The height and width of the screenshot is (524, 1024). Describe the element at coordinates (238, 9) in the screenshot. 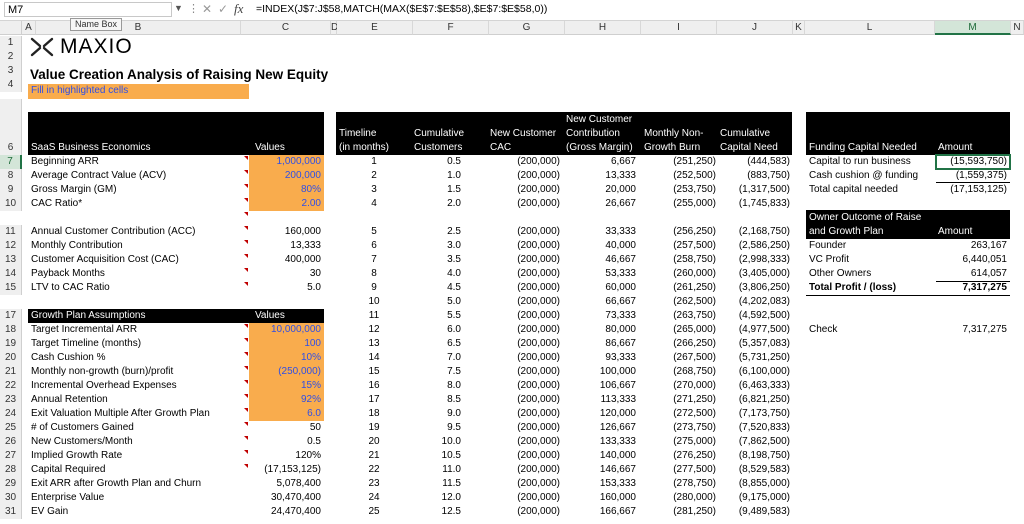

I see `insert-function-icon: fx` at that location.